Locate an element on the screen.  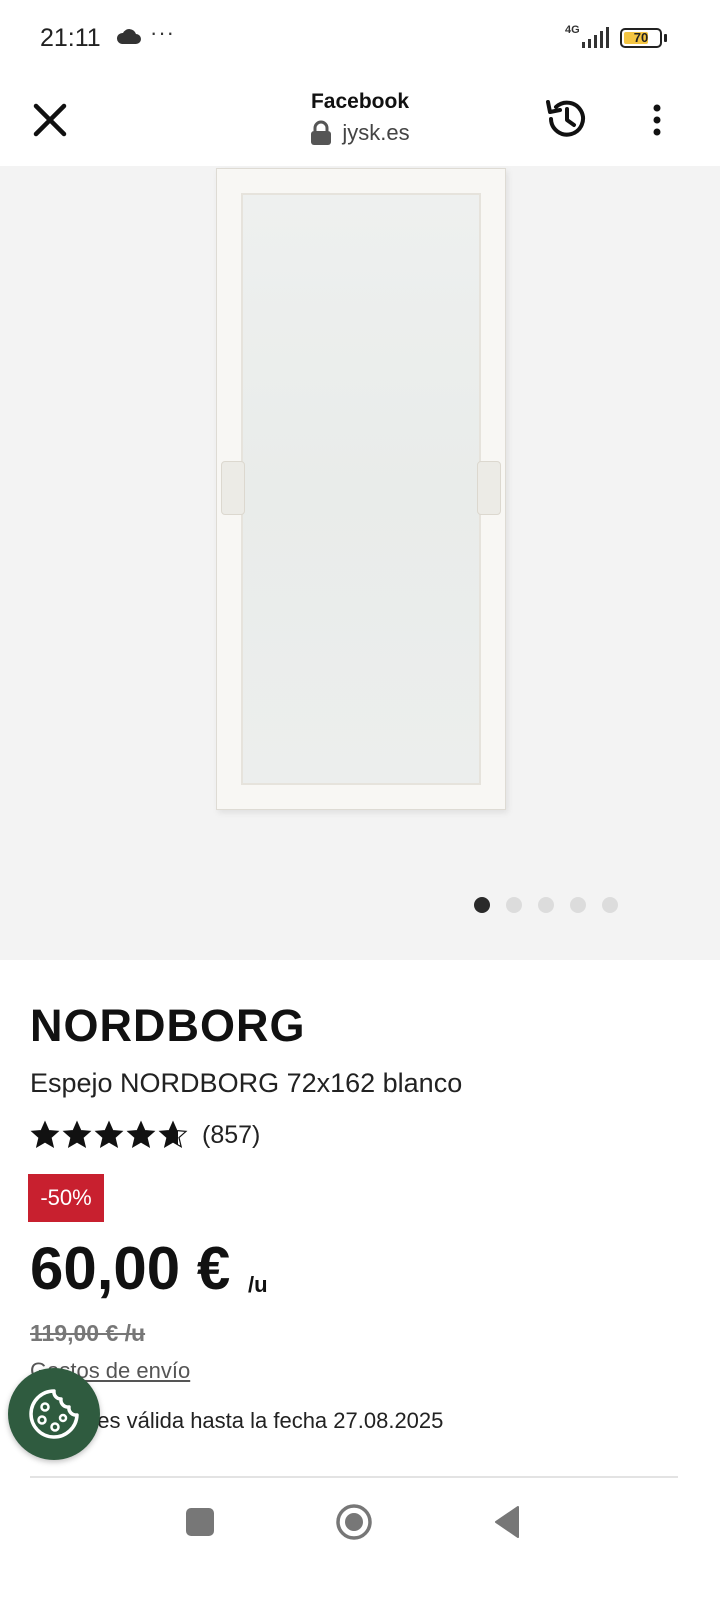
signal-icon is located at coordinates (595, 37).